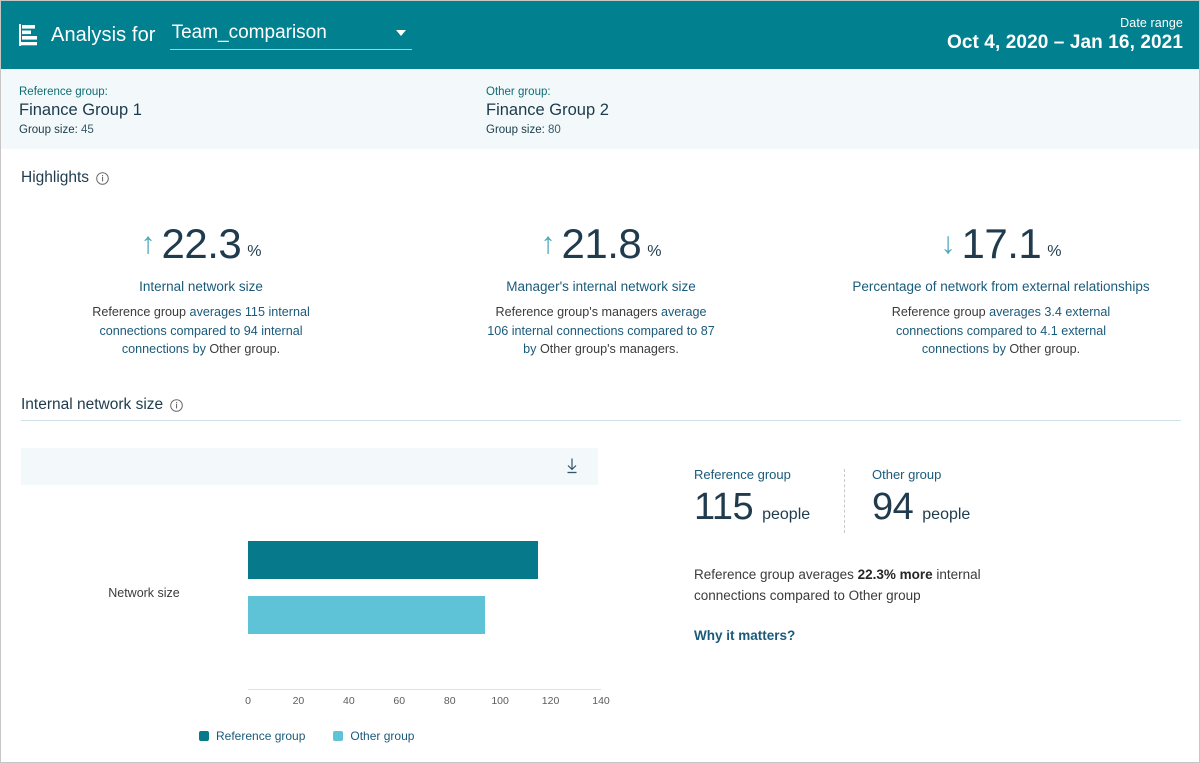 The height and width of the screenshot is (763, 1200). What do you see at coordinates (92, 404) in the screenshot?
I see `internal-network-size-title-text: Internal network size` at bounding box center [92, 404].